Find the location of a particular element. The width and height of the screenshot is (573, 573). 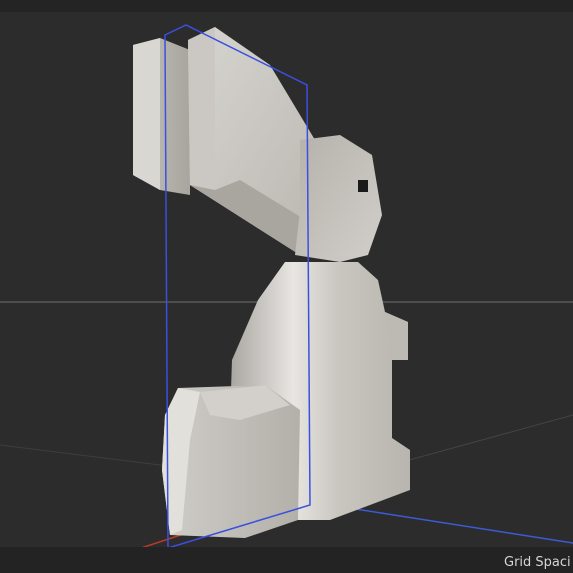

viewport-status-bar is located at coordinates (286, 560).